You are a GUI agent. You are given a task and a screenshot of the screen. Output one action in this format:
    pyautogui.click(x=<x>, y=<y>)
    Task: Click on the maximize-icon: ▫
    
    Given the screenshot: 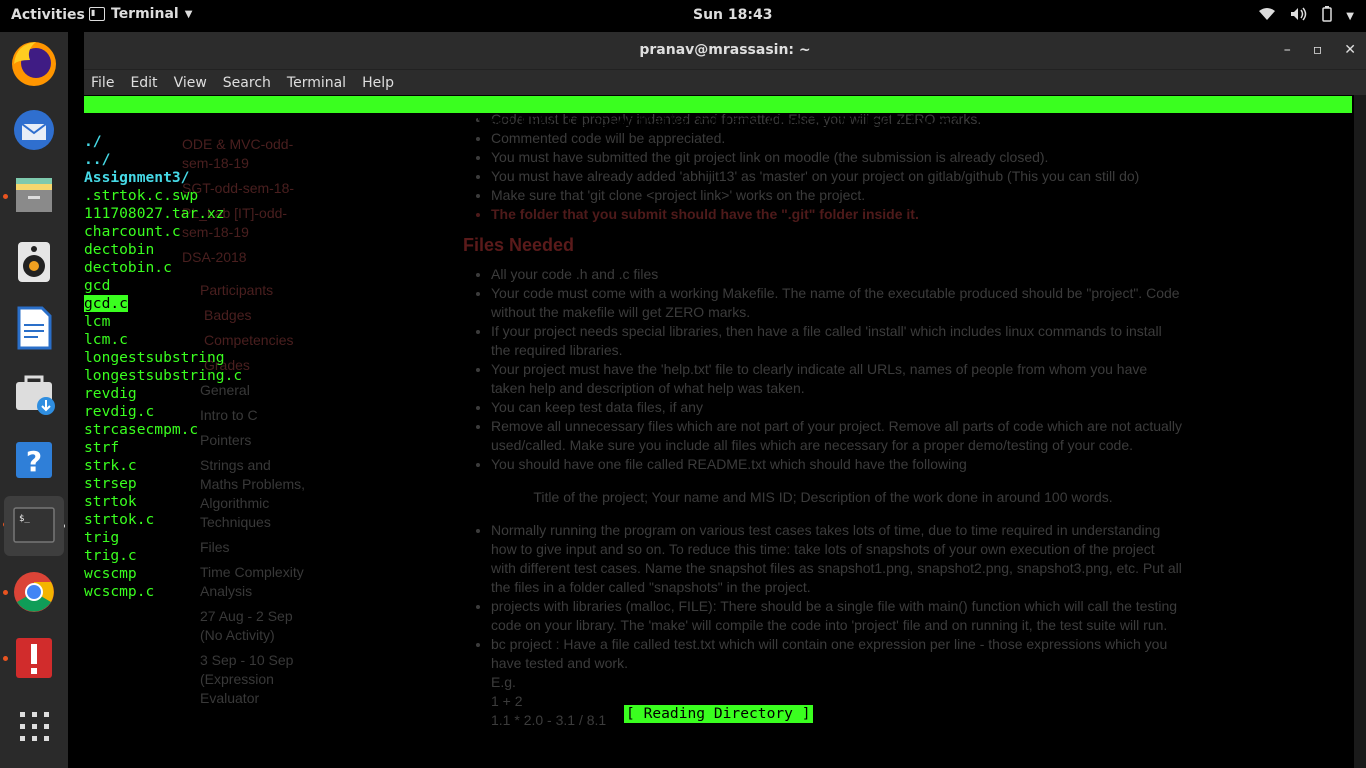 What is the action you would take?
    pyautogui.click(x=1318, y=50)
    